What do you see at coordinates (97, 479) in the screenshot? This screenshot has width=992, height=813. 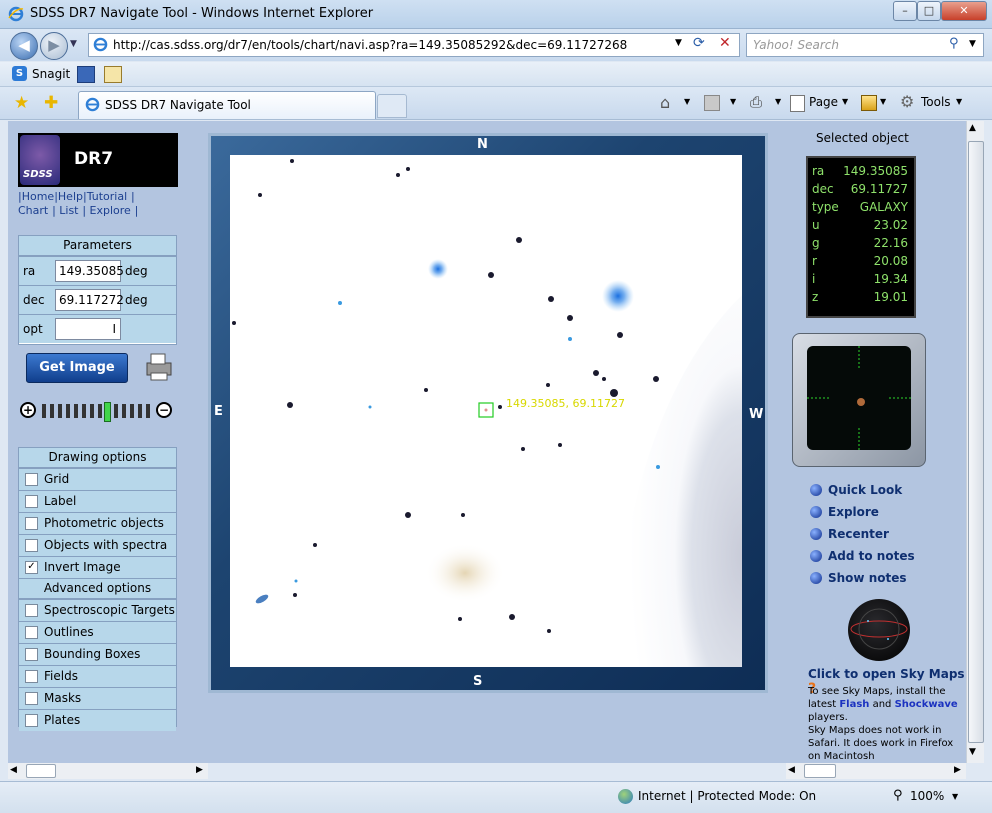 I see `option-row: Grid` at bounding box center [97, 479].